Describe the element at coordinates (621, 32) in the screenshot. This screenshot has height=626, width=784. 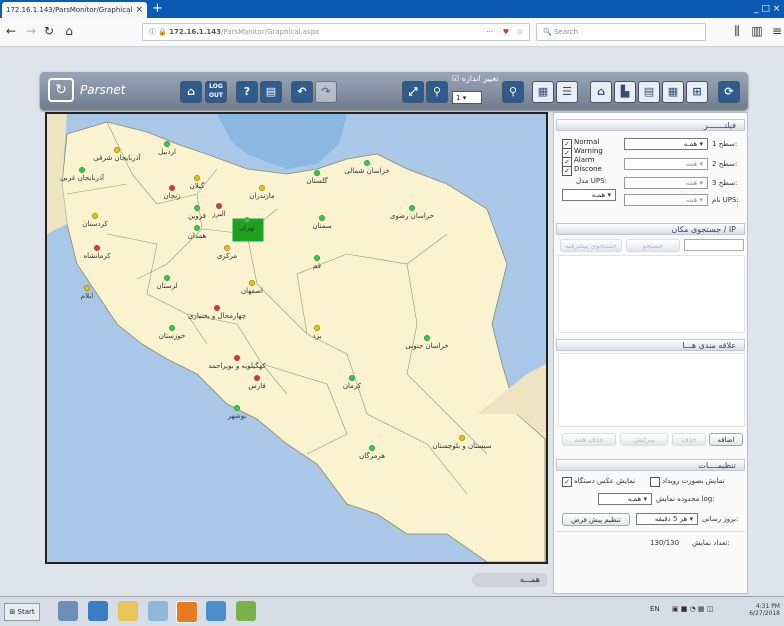
I see `browser-search-field: 🔍 Search` at that location.